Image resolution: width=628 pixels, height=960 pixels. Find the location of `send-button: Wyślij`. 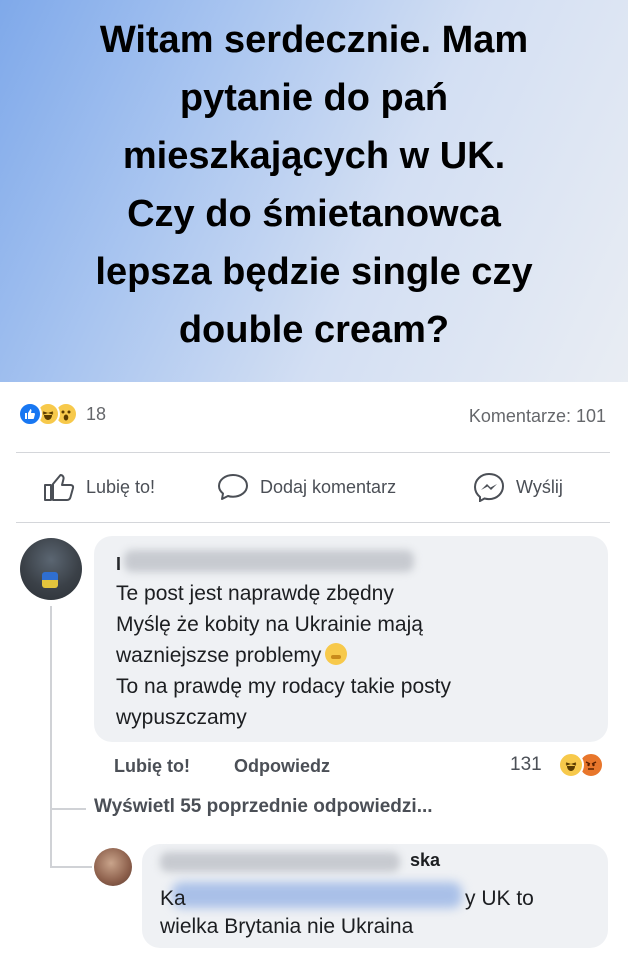

send-button: Wyślij is located at coordinates (517, 487).